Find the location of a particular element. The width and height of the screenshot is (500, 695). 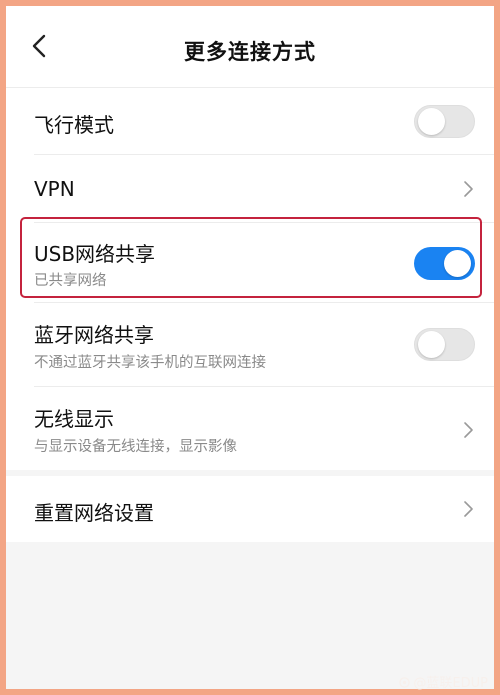

wireless-display-description: 与显示设备无线连接，显示影像 is located at coordinates (135, 447).